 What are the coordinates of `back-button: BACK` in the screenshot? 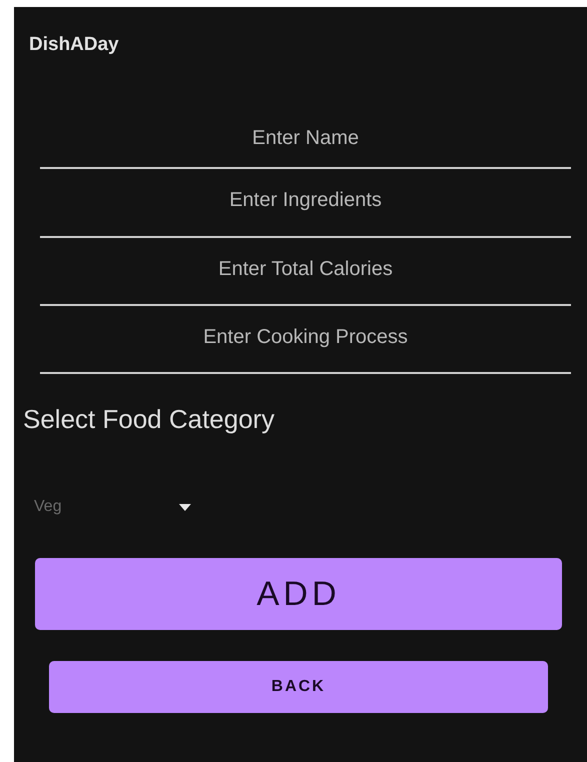 It's located at (298, 687).